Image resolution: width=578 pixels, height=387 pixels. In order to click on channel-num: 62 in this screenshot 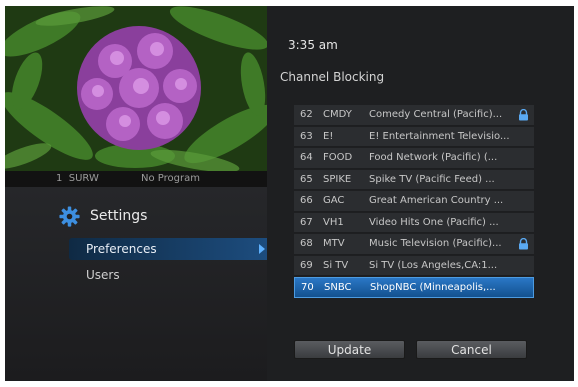, I will do `click(306, 114)`.